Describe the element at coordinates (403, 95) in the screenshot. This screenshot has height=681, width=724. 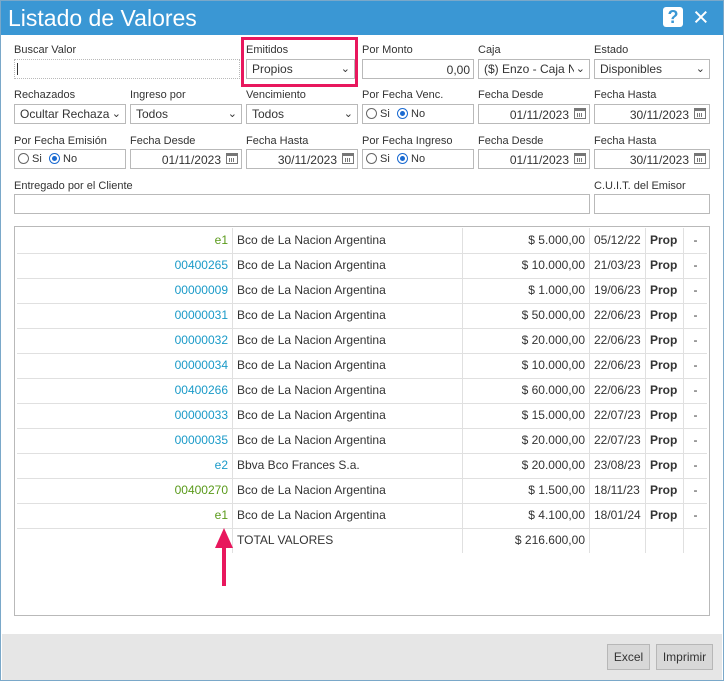
I see `por-fecha-venc-label: Por Fecha Venc.` at that location.